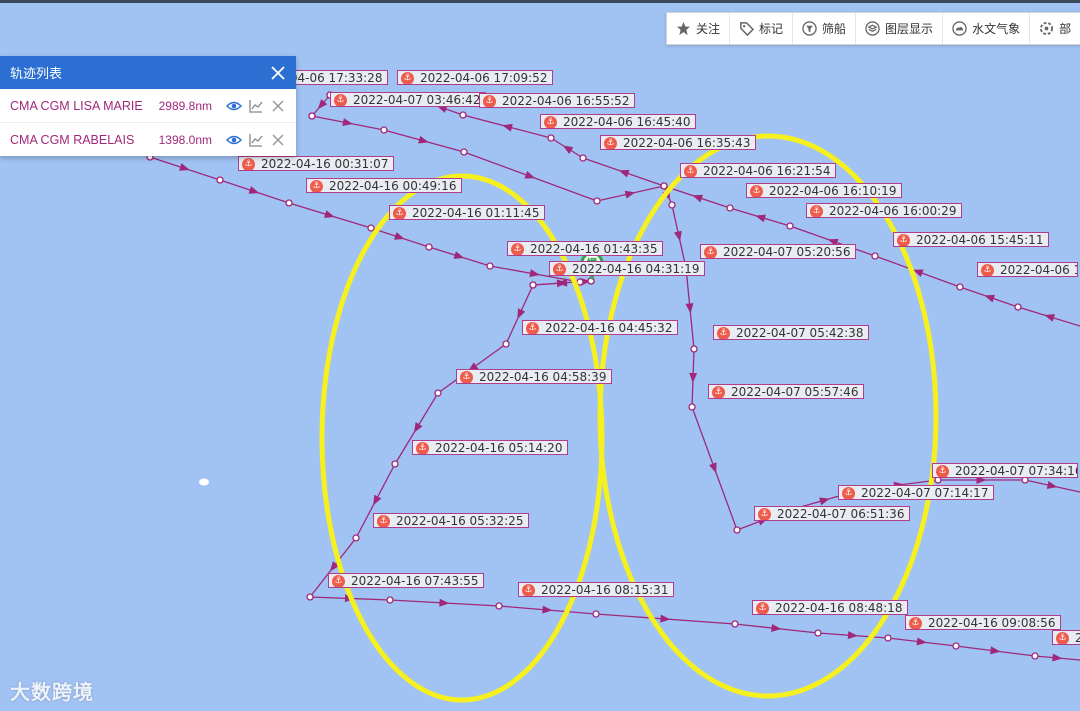 This screenshot has width=1080, height=711. Describe the element at coordinates (983, 622) in the screenshot. I see `timestamp-label: ⚓ 2022-04-16 09:08:56` at that location.